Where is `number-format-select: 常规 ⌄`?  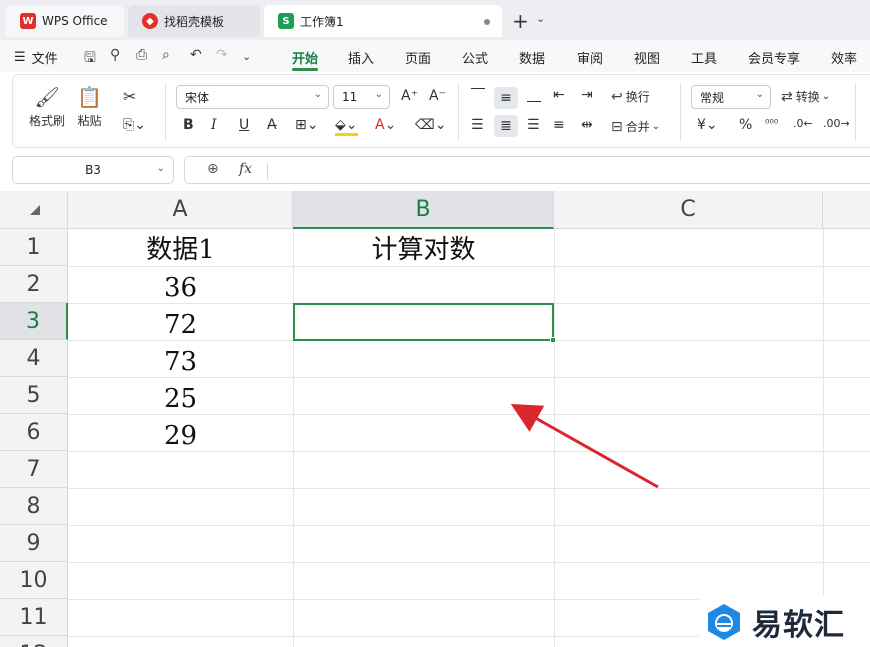
number-format-select: 常规 ⌄ is located at coordinates (731, 97).